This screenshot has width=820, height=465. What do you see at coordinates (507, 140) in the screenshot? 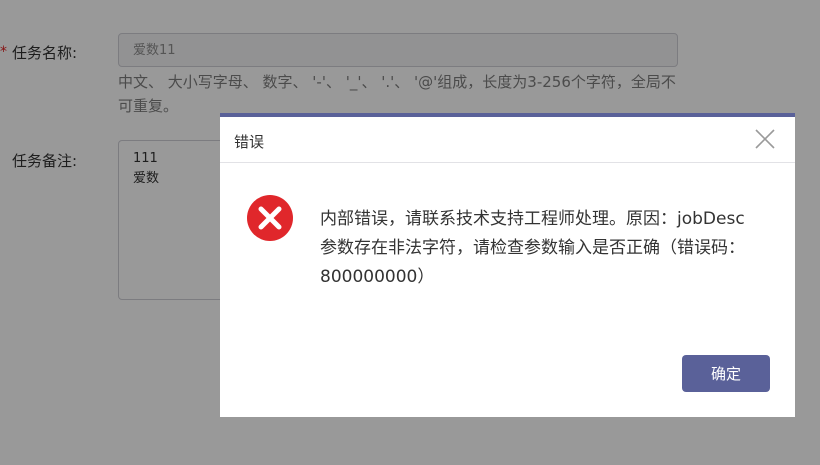
I see `dialog-header: 错误` at bounding box center [507, 140].